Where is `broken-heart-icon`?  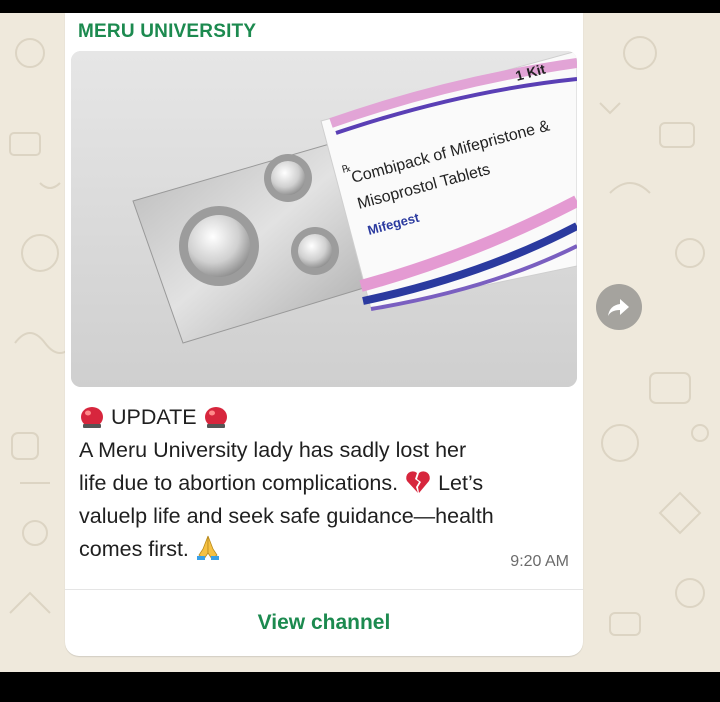
broken-heart-icon is located at coordinates (418, 482).